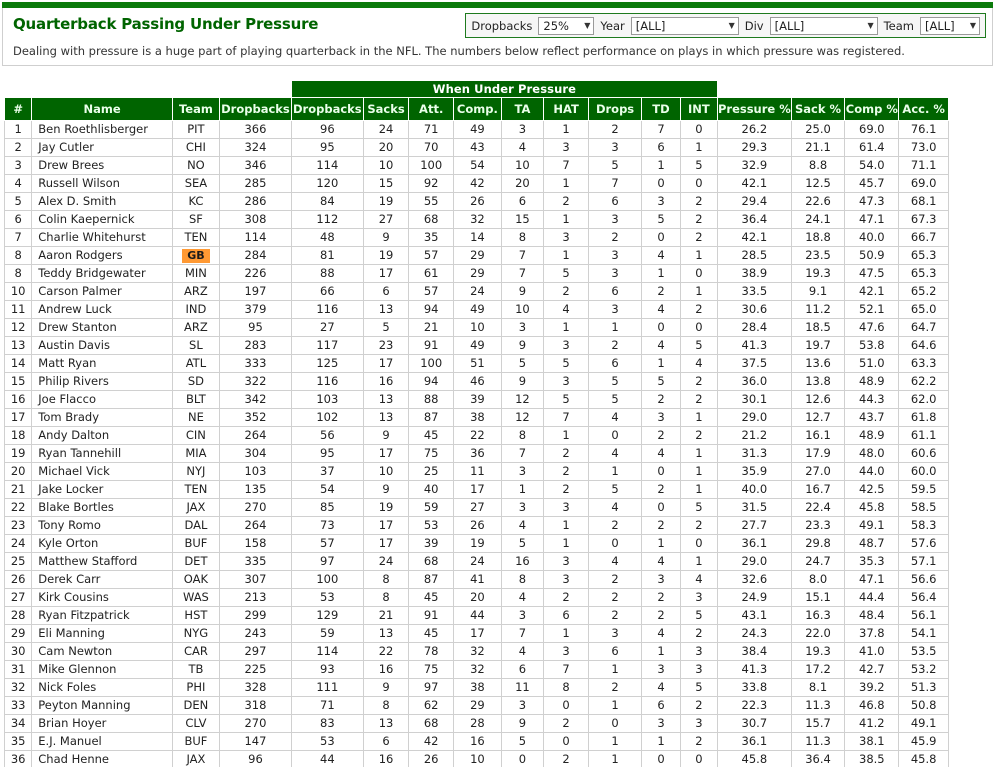 Image resolution: width=995 pixels, height=767 pixels. I want to click on cell-name: Drew Stanton, so click(102, 327).